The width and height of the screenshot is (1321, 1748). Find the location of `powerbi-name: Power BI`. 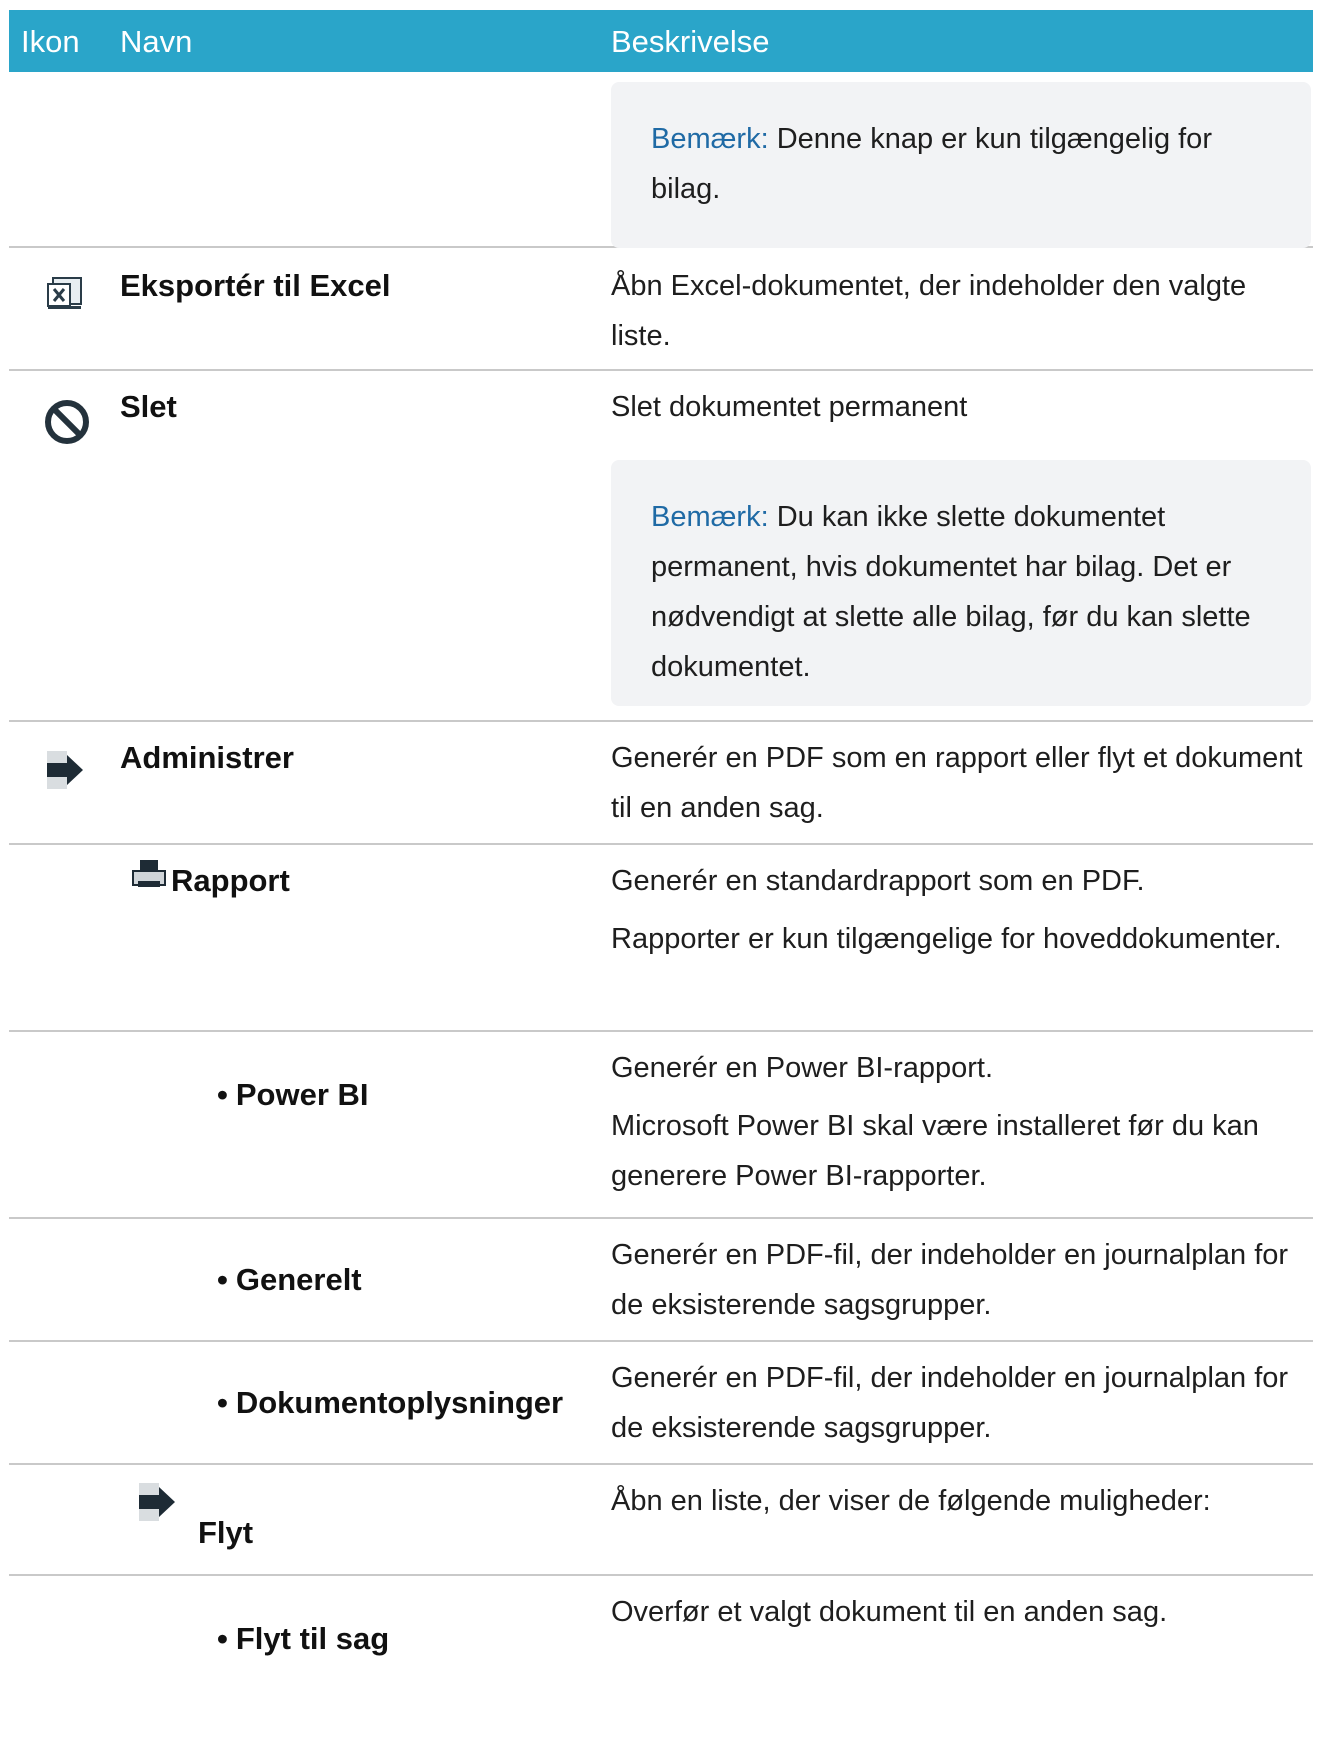

powerbi-name: Power BI is located at coordinates (293, 1095).